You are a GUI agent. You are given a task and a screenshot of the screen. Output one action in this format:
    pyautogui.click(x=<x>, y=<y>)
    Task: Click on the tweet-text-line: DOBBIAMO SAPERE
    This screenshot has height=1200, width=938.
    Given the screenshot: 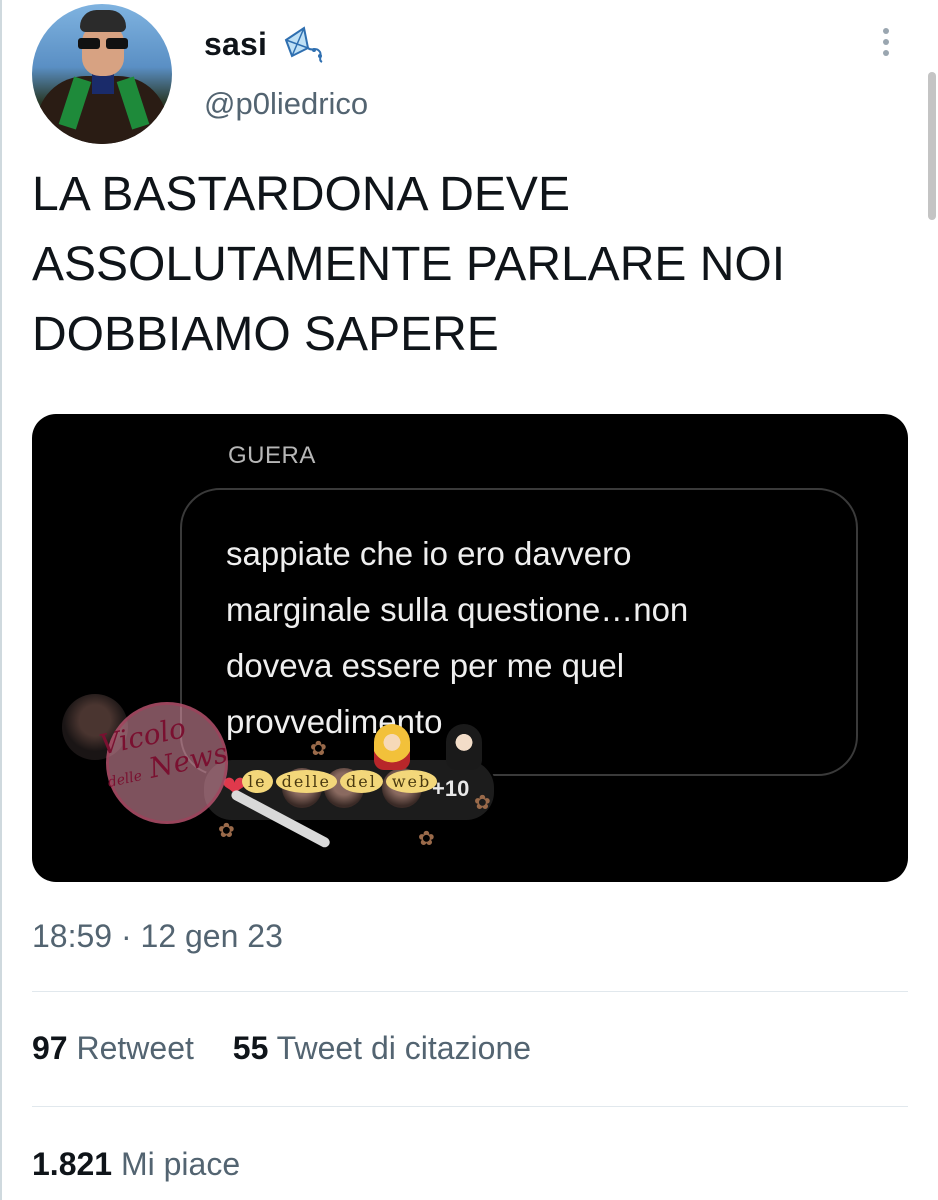 What is the action you would take?
    pyautogui.click(x=265, y=334)
    